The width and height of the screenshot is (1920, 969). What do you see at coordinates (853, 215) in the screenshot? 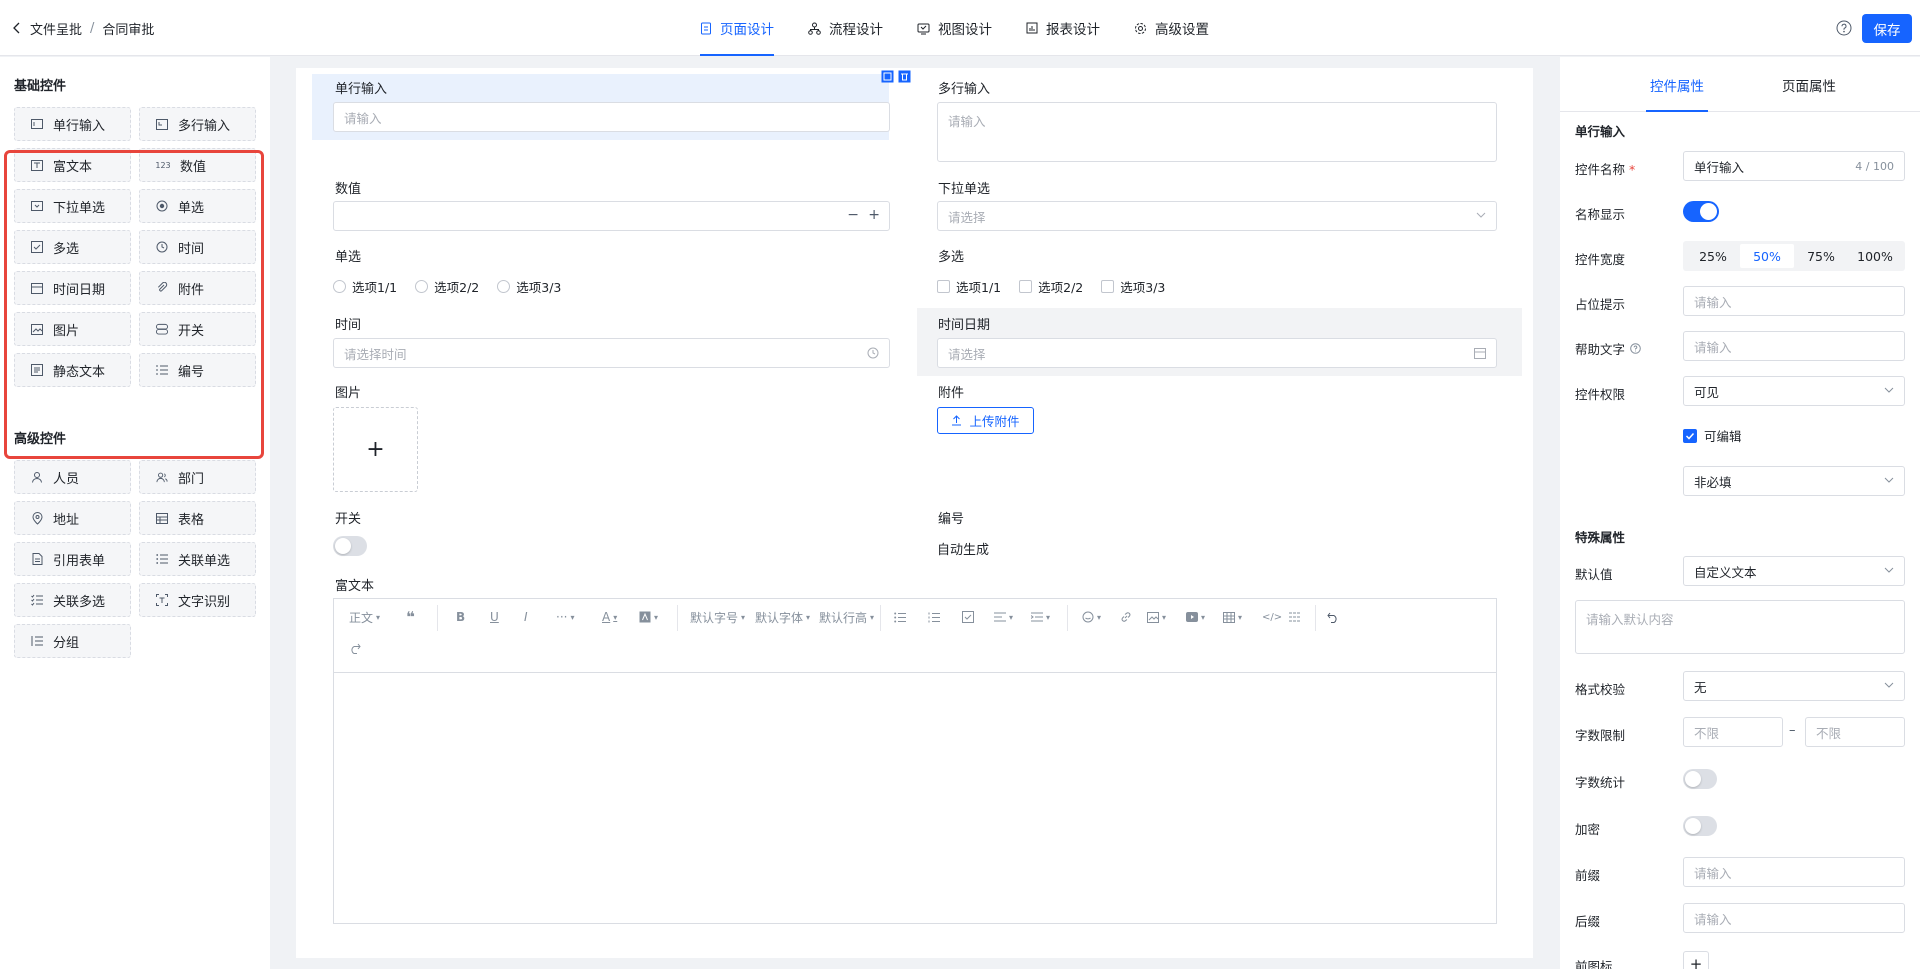
I see `number-decrement: −` at bounding box center [853, 215].